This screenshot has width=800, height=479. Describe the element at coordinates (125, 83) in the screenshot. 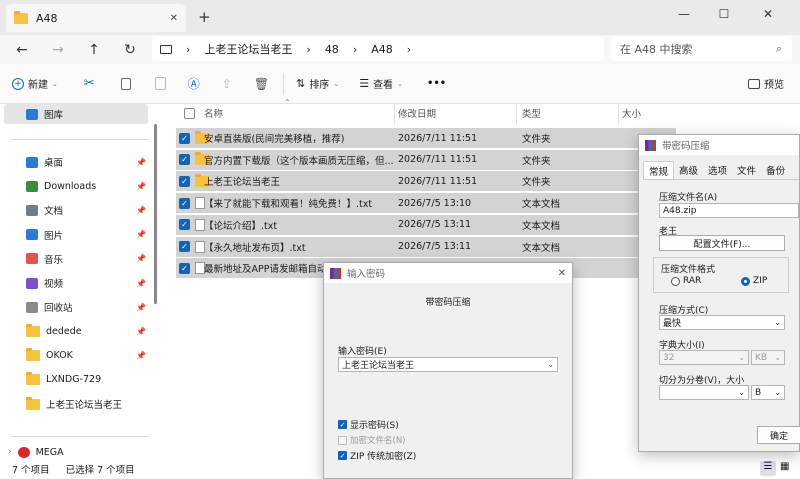

I see `copy-icon` at that location.